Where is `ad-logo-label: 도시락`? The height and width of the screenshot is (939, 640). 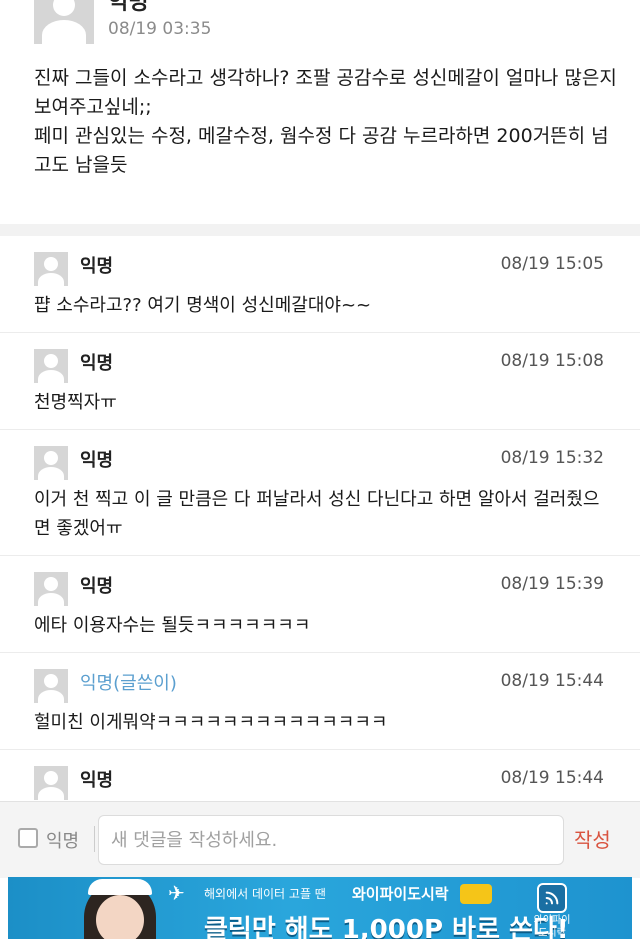 ad-logo-label: 도시락 is located at coordinates (552, 933).